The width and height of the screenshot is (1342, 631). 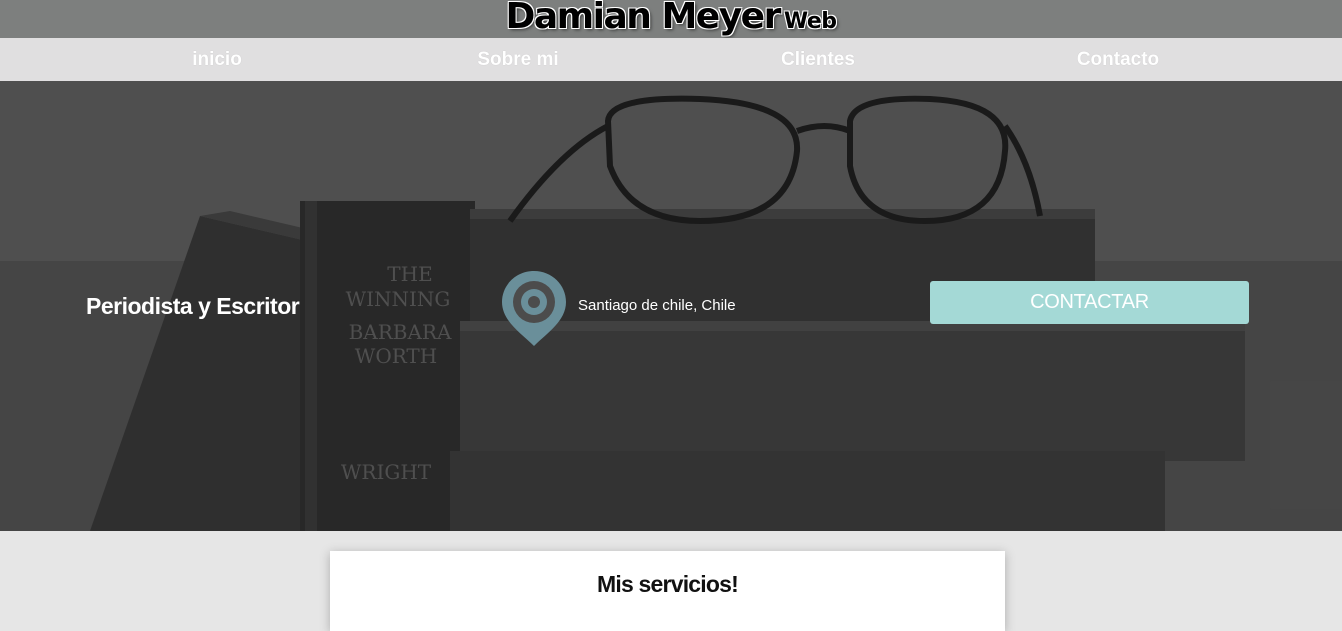 What do you see at coordinates (534, 308) in the screenshot?
I see `map-pin-icon` at bounding box center [534, 308].